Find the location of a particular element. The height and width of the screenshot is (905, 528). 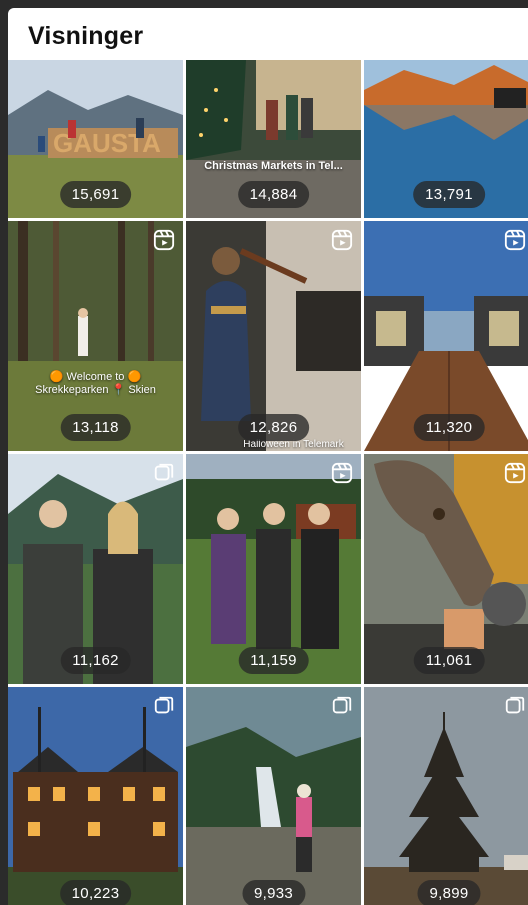

view-count-badge: 13,791 is located at coordinates (449, 194).